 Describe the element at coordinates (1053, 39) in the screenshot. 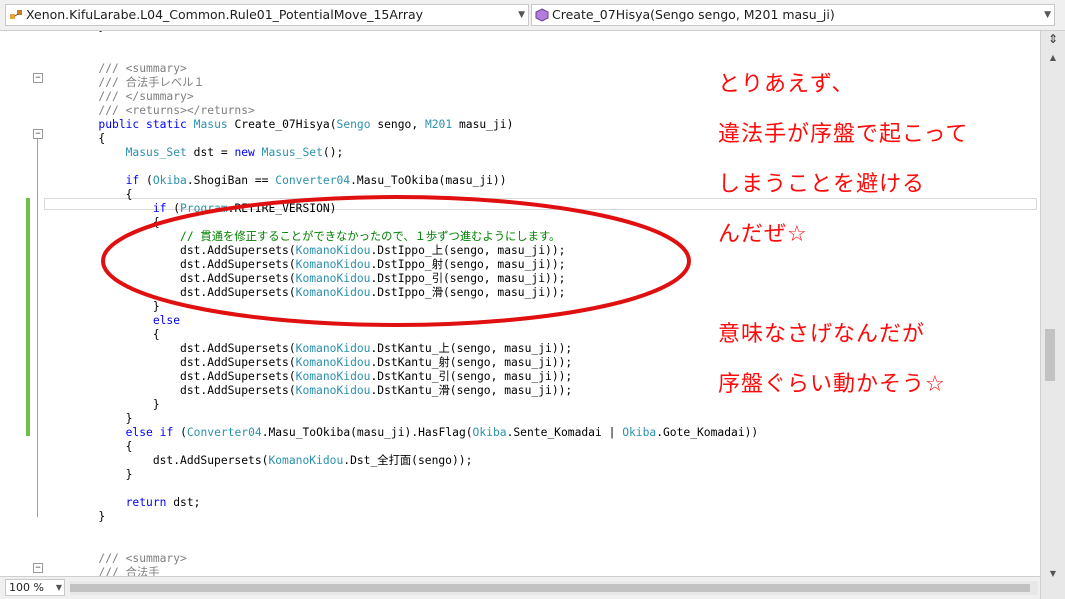

I see `split-handle-icon: ⇕` at that location.